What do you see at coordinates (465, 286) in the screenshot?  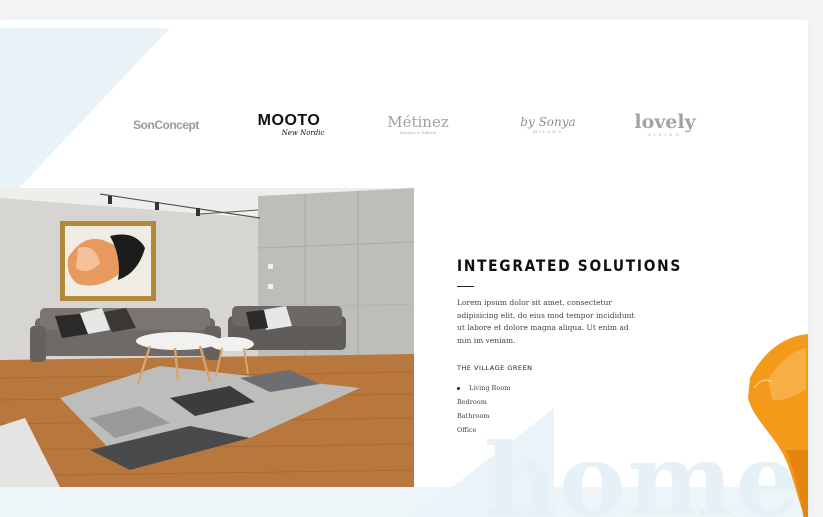 I see `title-divider` at bounding box center [465, 286].